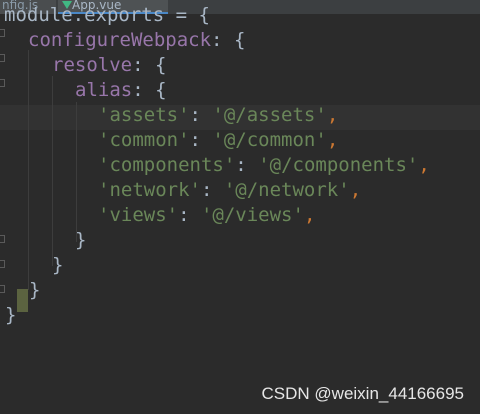 This screenshot has height=414, width=480. What do you see at coordinates (362, 393) in the screenshot?
I see `watermark-text: CSDN @weixin_44166695` at bounding box center [362, 393].